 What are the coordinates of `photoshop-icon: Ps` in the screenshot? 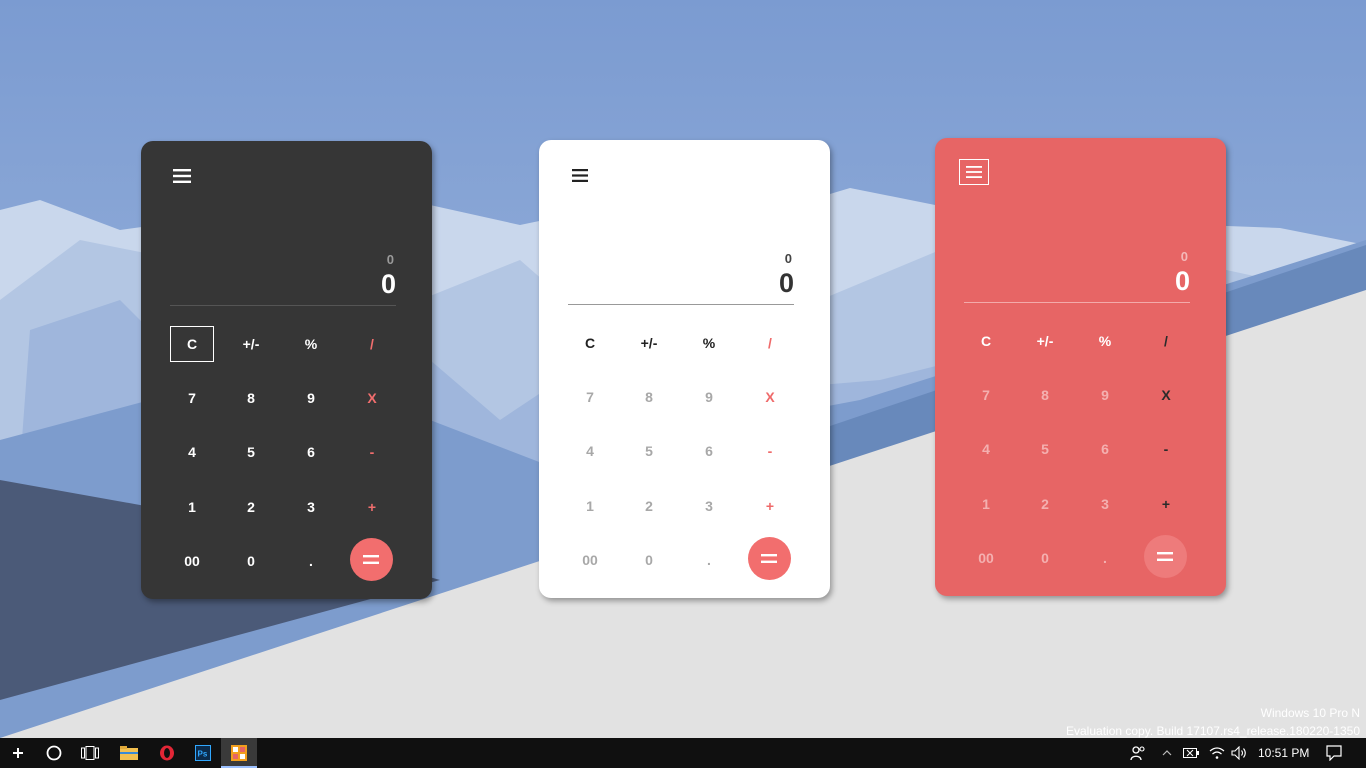 It's located at (203, 753).